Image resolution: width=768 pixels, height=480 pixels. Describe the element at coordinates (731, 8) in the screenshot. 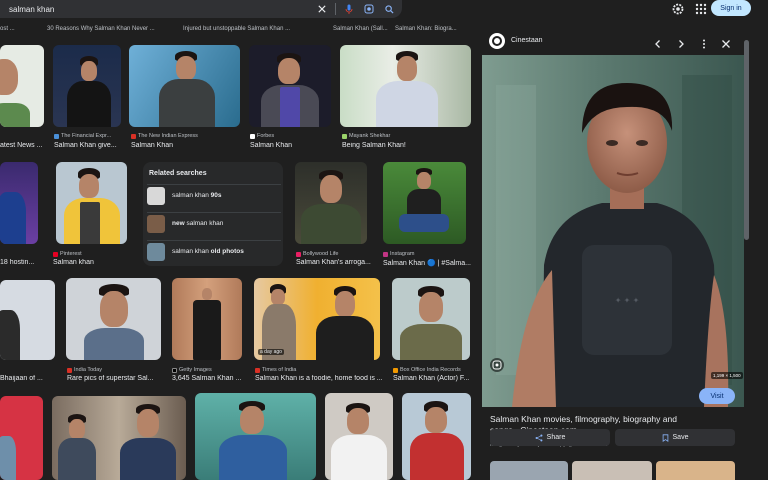

I see `sign-in-button: Sign in` at that location.